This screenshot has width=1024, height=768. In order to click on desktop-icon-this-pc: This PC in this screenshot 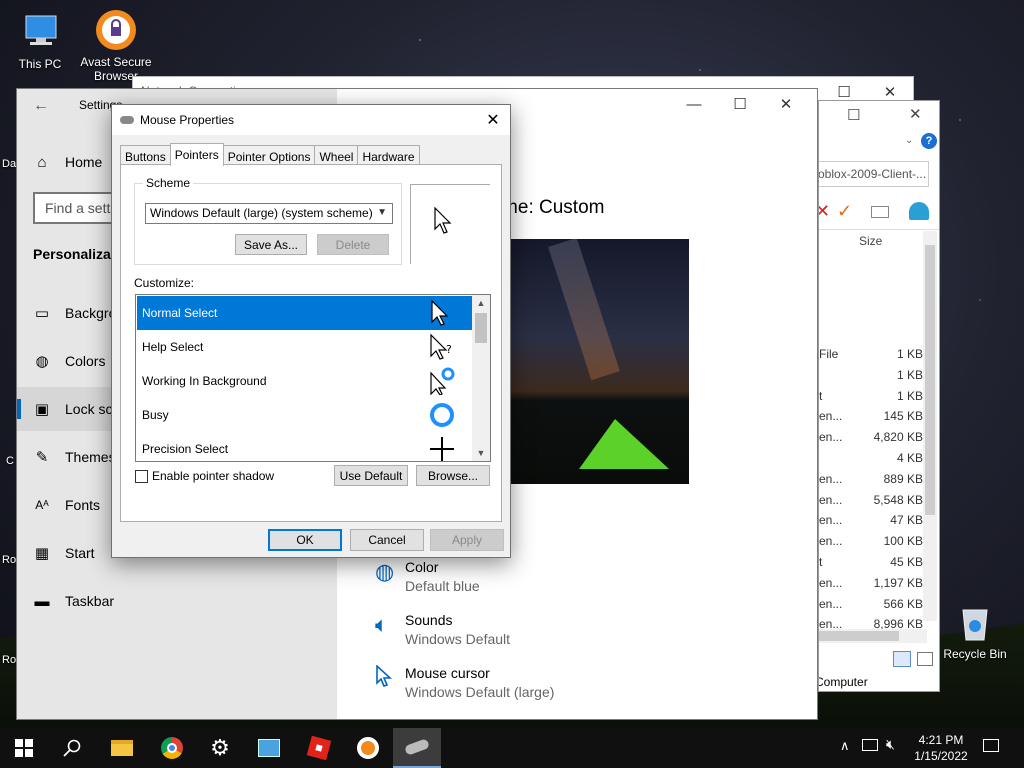, I will do `click(40, 40)`.